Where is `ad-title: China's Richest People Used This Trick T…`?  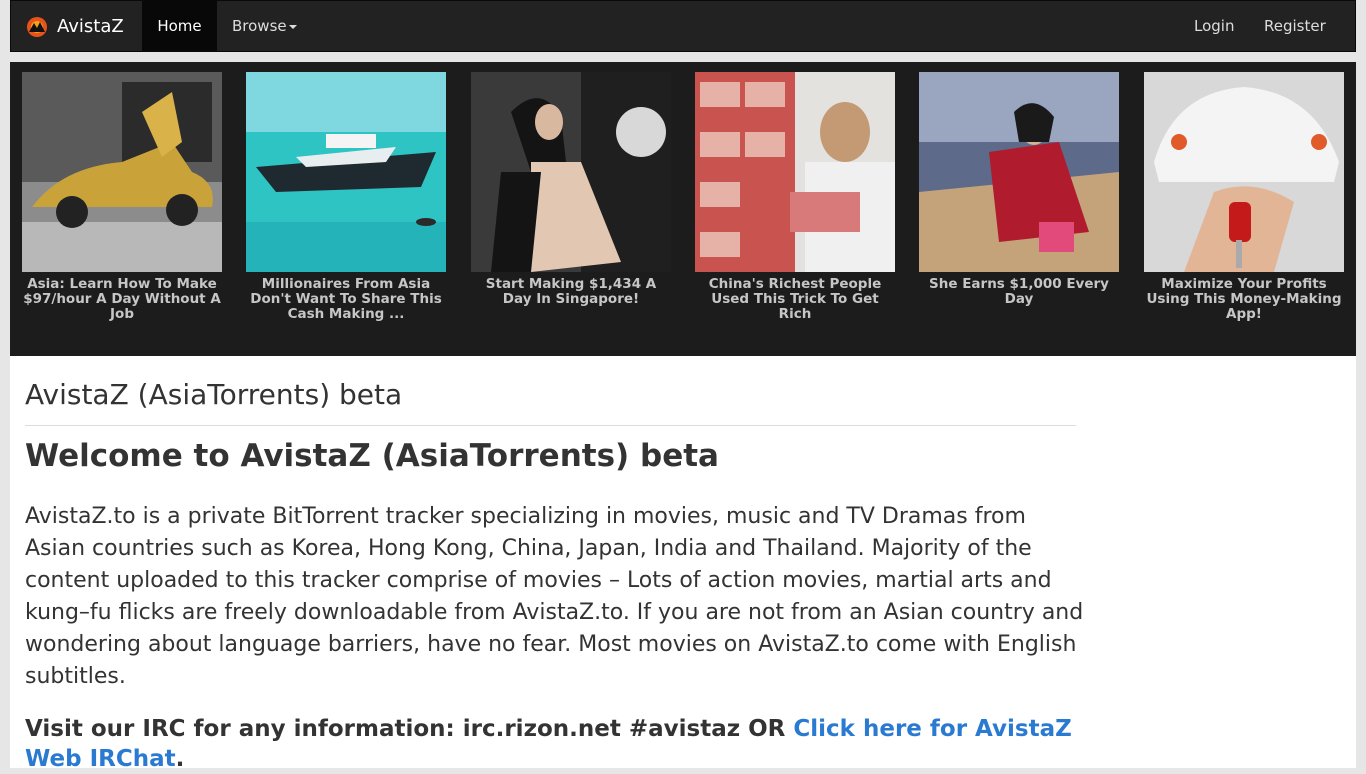
ad-title: China's Richest People Used This Trick T… is located at coordinates (795, 299).